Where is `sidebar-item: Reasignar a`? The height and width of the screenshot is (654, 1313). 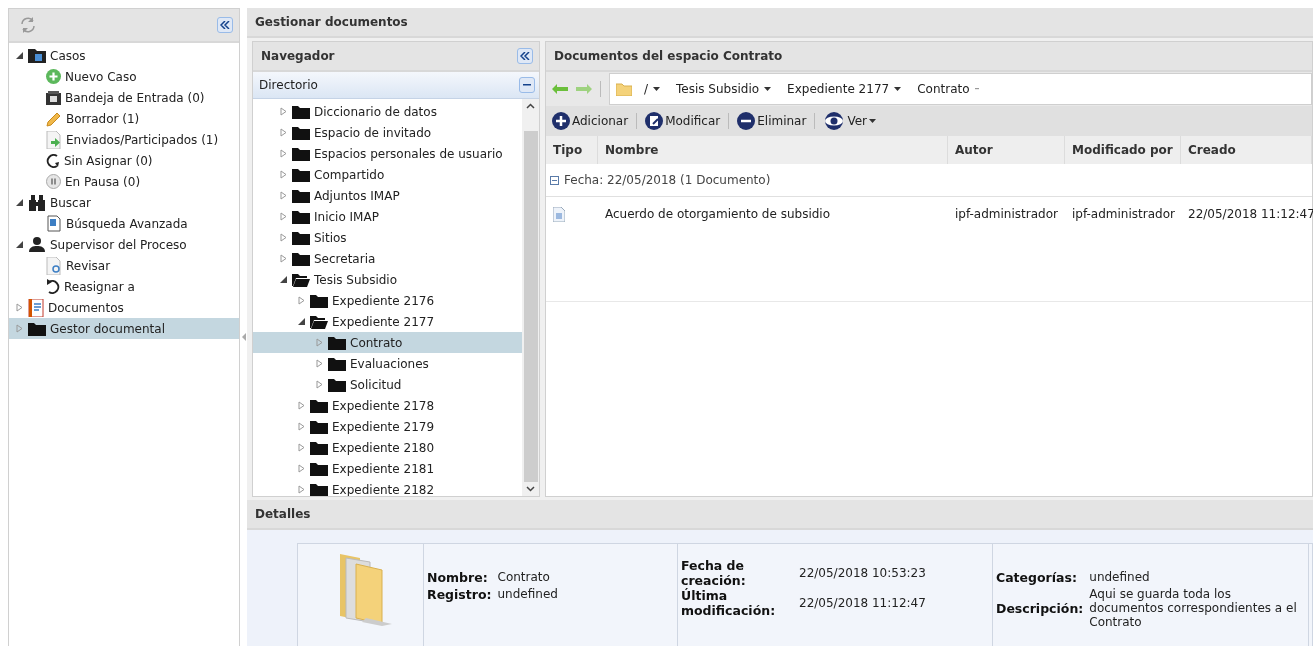 sidebar-item: Reasignar a is located at coordinates (124, 286).